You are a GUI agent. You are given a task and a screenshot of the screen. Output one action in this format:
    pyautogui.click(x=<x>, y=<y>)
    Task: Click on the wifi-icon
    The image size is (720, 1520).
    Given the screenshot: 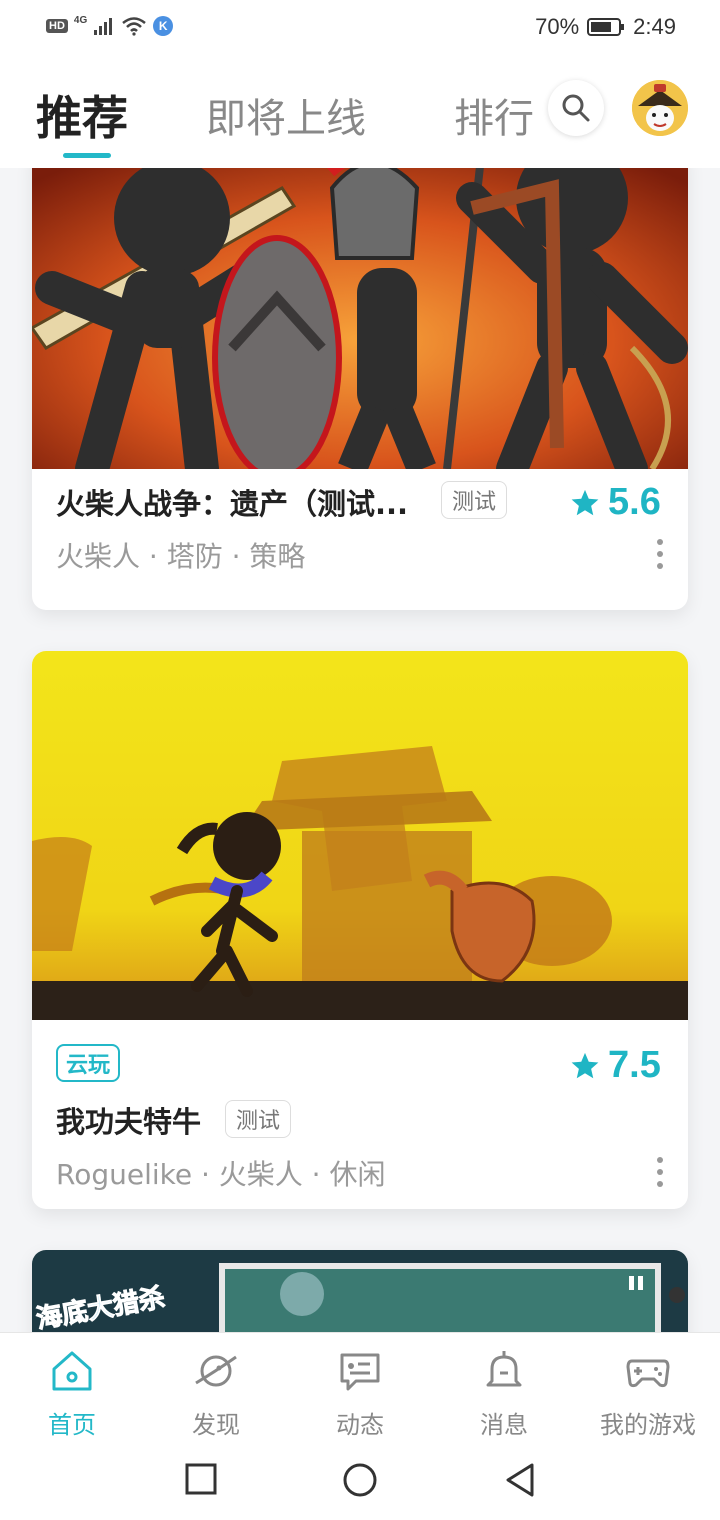 What is the action you would take?
    pyautogui.click(x=134, y=26)
    